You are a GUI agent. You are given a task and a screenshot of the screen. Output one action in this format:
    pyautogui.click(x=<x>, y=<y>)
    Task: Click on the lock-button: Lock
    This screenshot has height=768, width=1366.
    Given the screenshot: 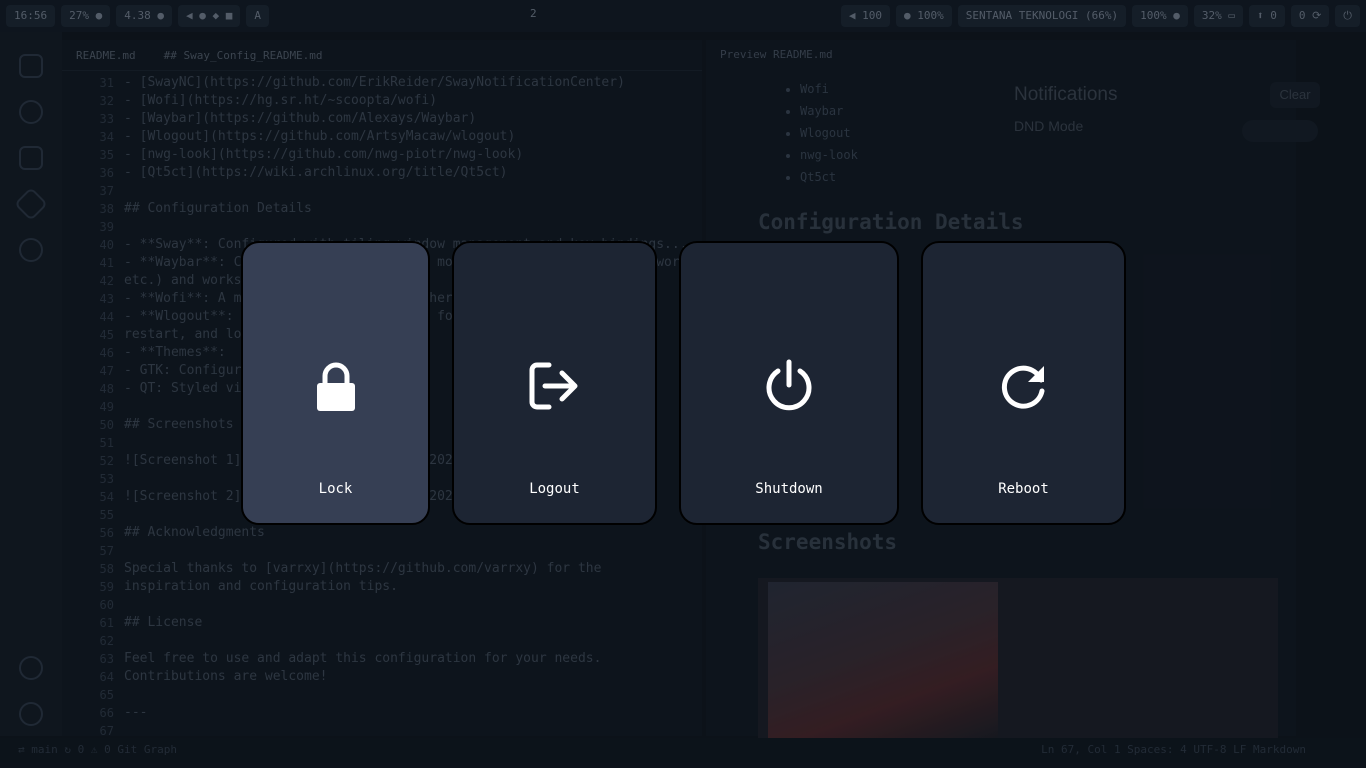 What is the action you would take?
    pyautogui.click(x=335, y=383)
    